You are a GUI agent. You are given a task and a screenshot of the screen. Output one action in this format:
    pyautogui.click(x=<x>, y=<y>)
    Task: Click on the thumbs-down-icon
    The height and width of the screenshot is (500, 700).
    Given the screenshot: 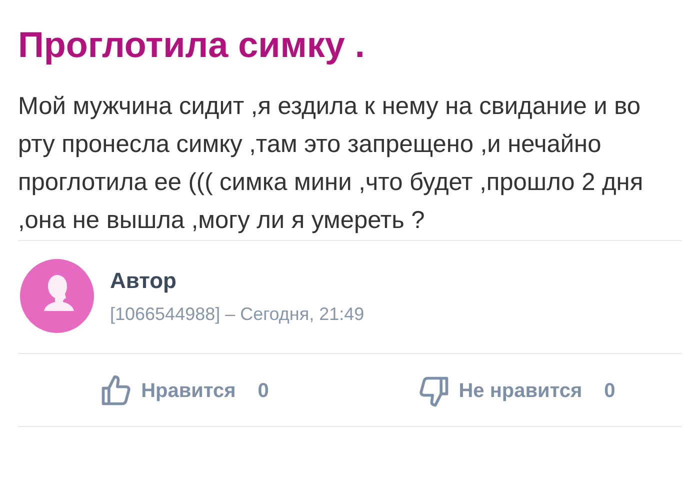 What is the action you would take?
    pyautogui.click(x=433, y=391)
    